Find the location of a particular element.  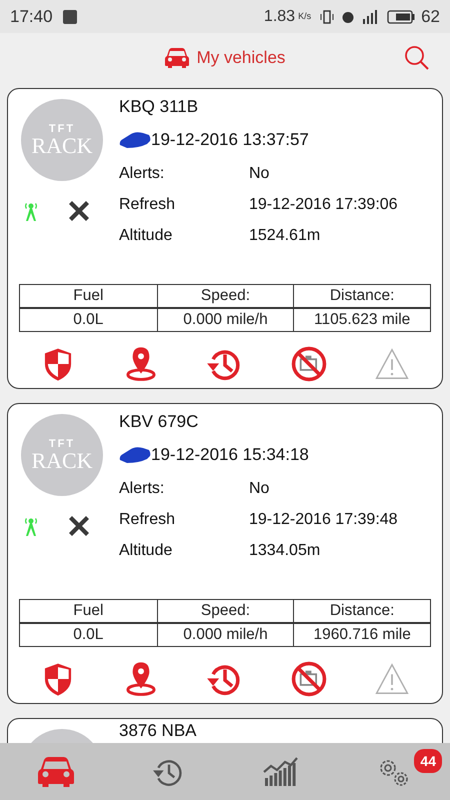

status-time: 17:40 is located at coordinates (31, 17).